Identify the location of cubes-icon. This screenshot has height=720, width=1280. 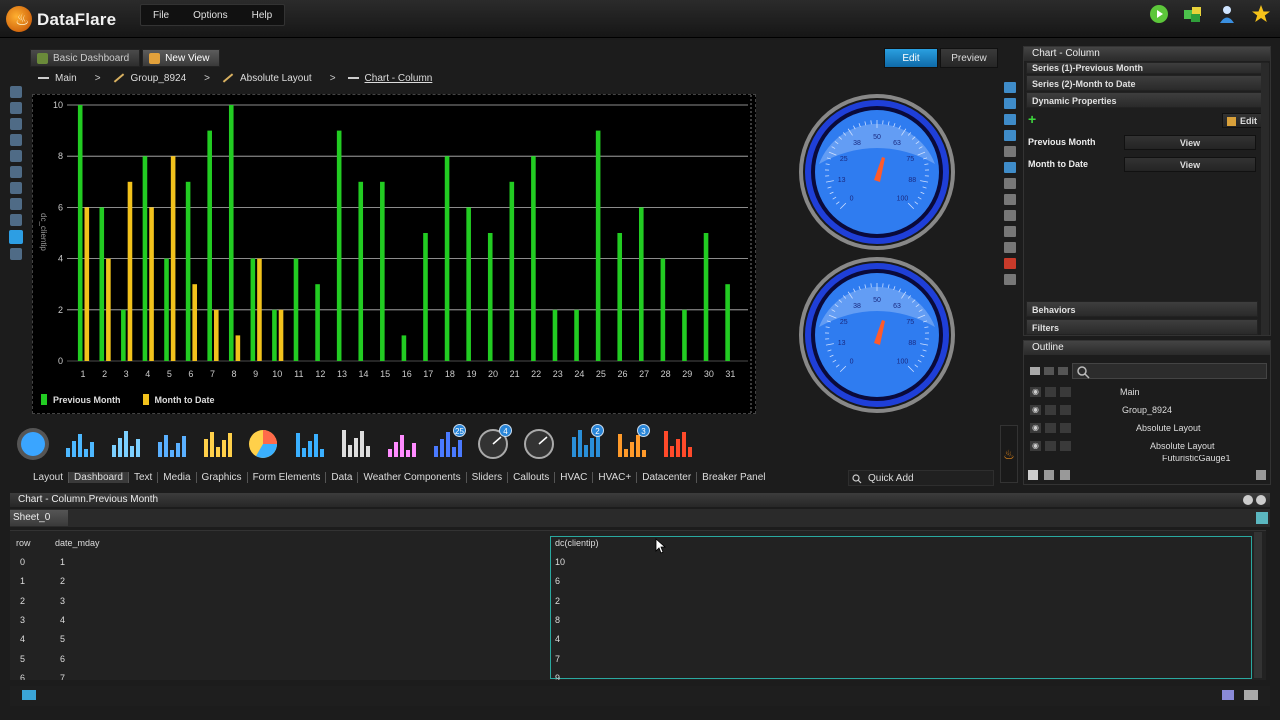
(1193, 14).